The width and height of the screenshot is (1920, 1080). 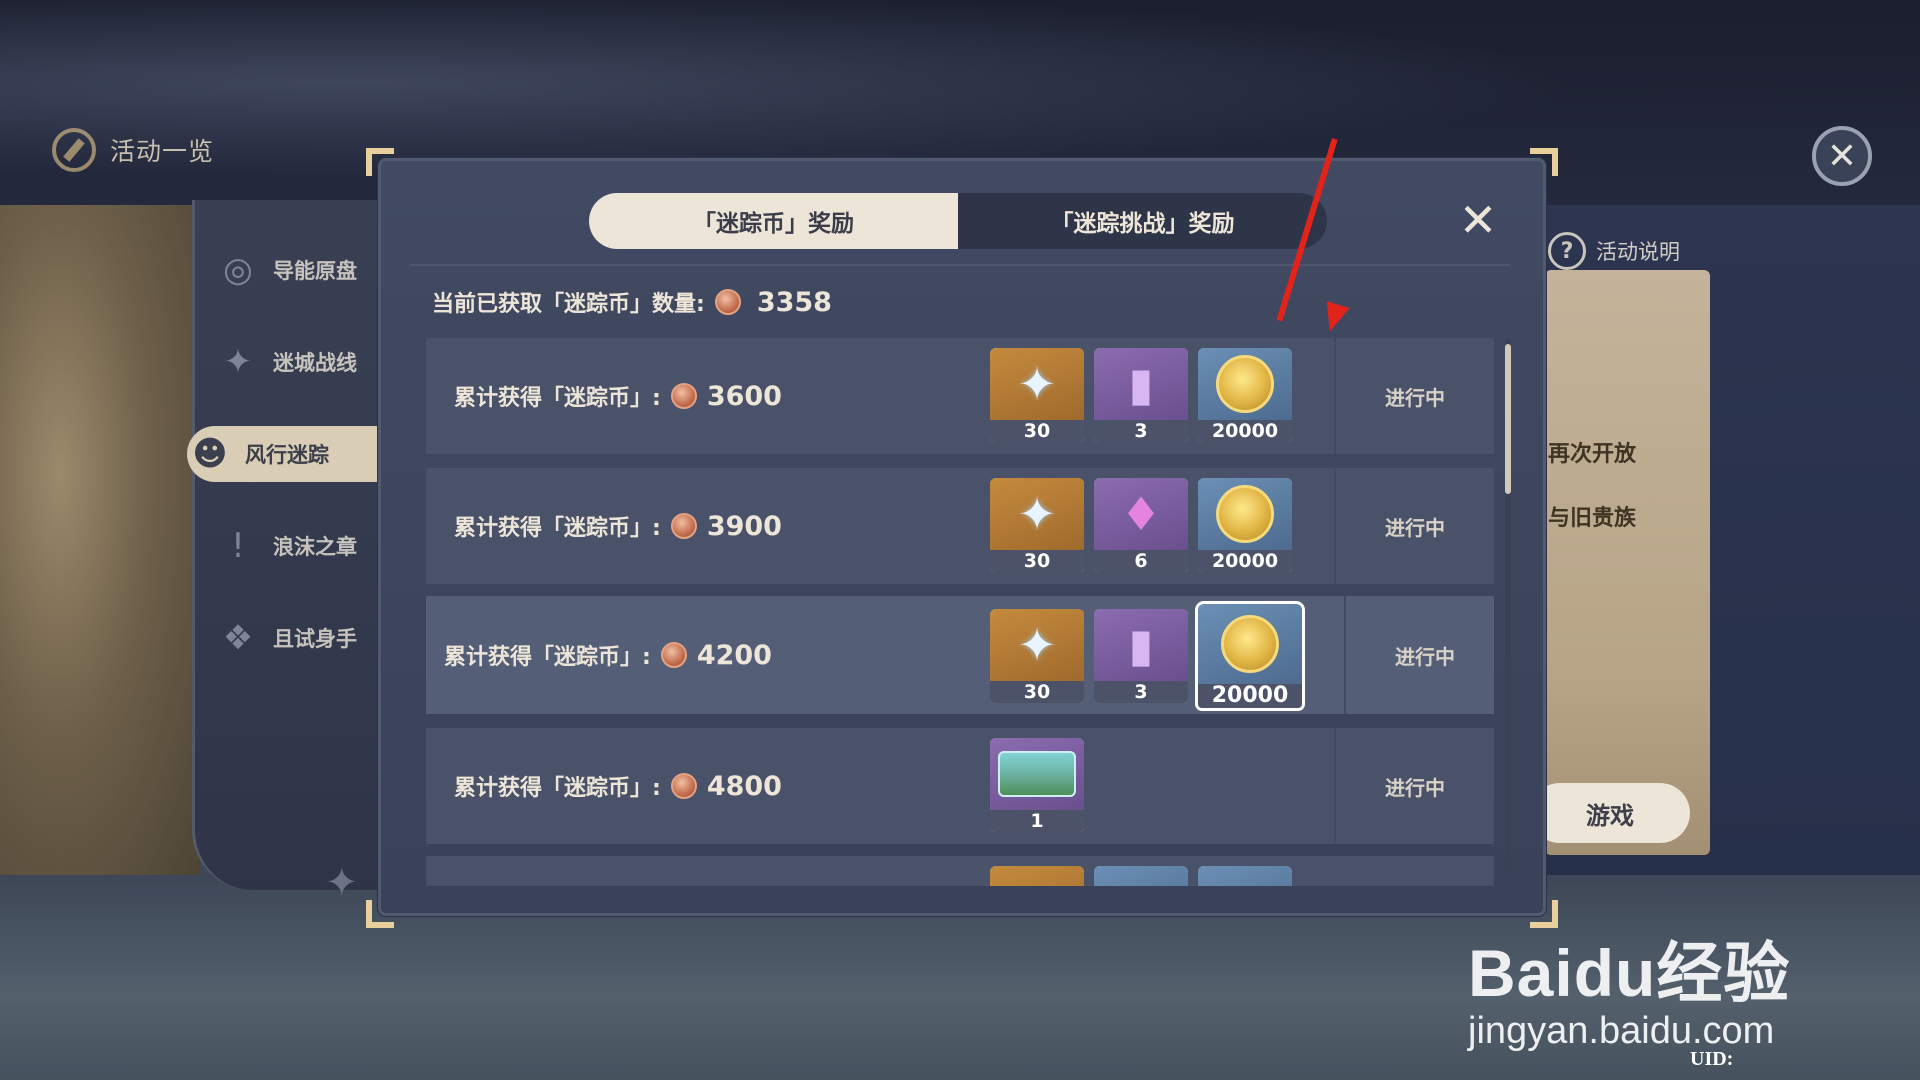 I want to click on event-help-button: ? 活动说明, so click(x=1614, y=251).